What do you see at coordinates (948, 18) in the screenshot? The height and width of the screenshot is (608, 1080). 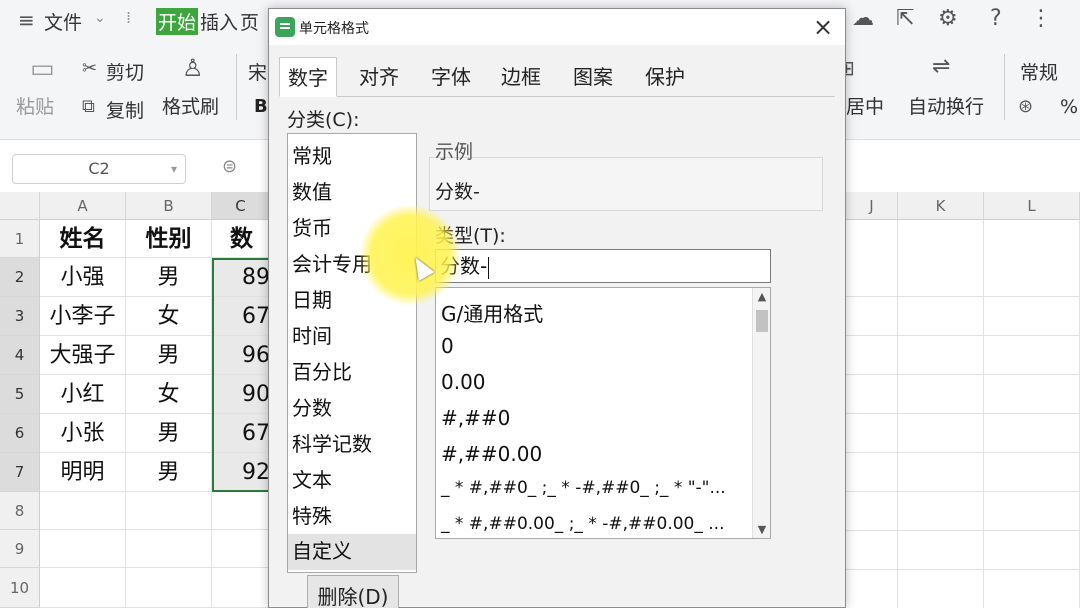 I see `settings-icon: ⚙` at bounding box center [948, 18].